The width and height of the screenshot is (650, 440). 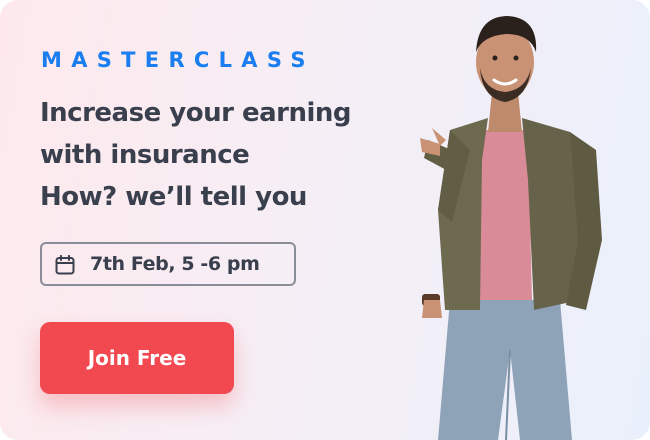 I want to click on calendar-icon, so click(x=65, y=265).